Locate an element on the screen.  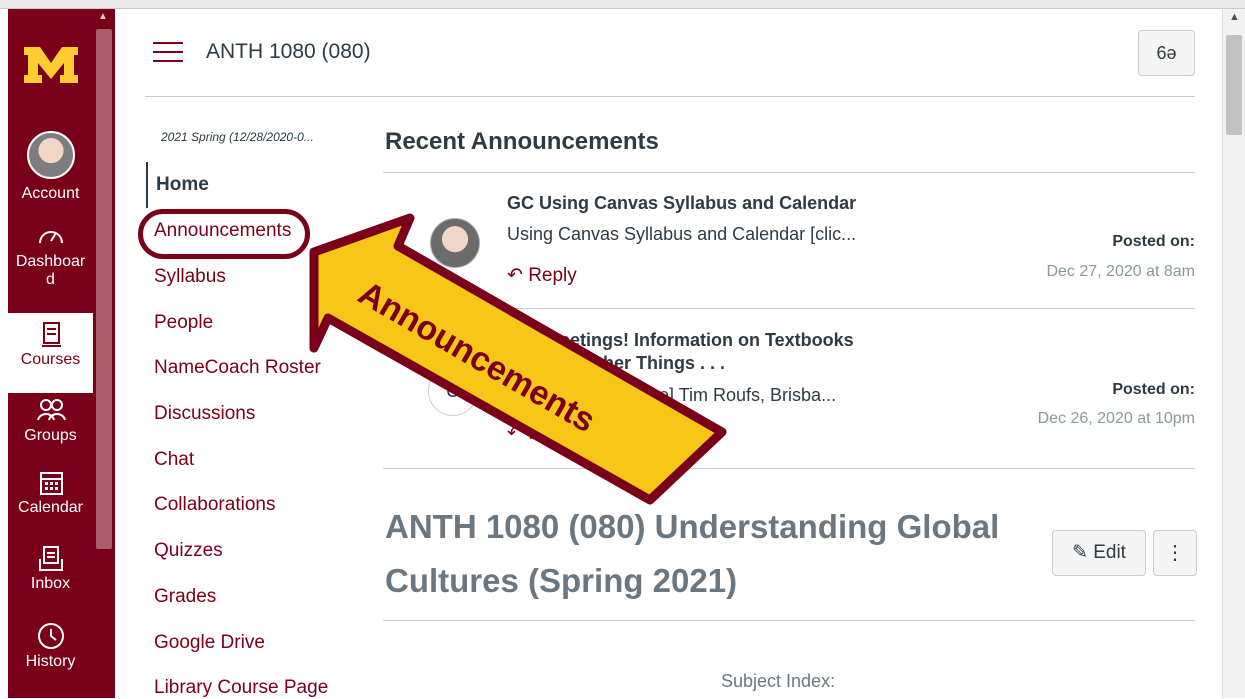
edit-button: ✎ Edit is located at coordinates (1099, 553).